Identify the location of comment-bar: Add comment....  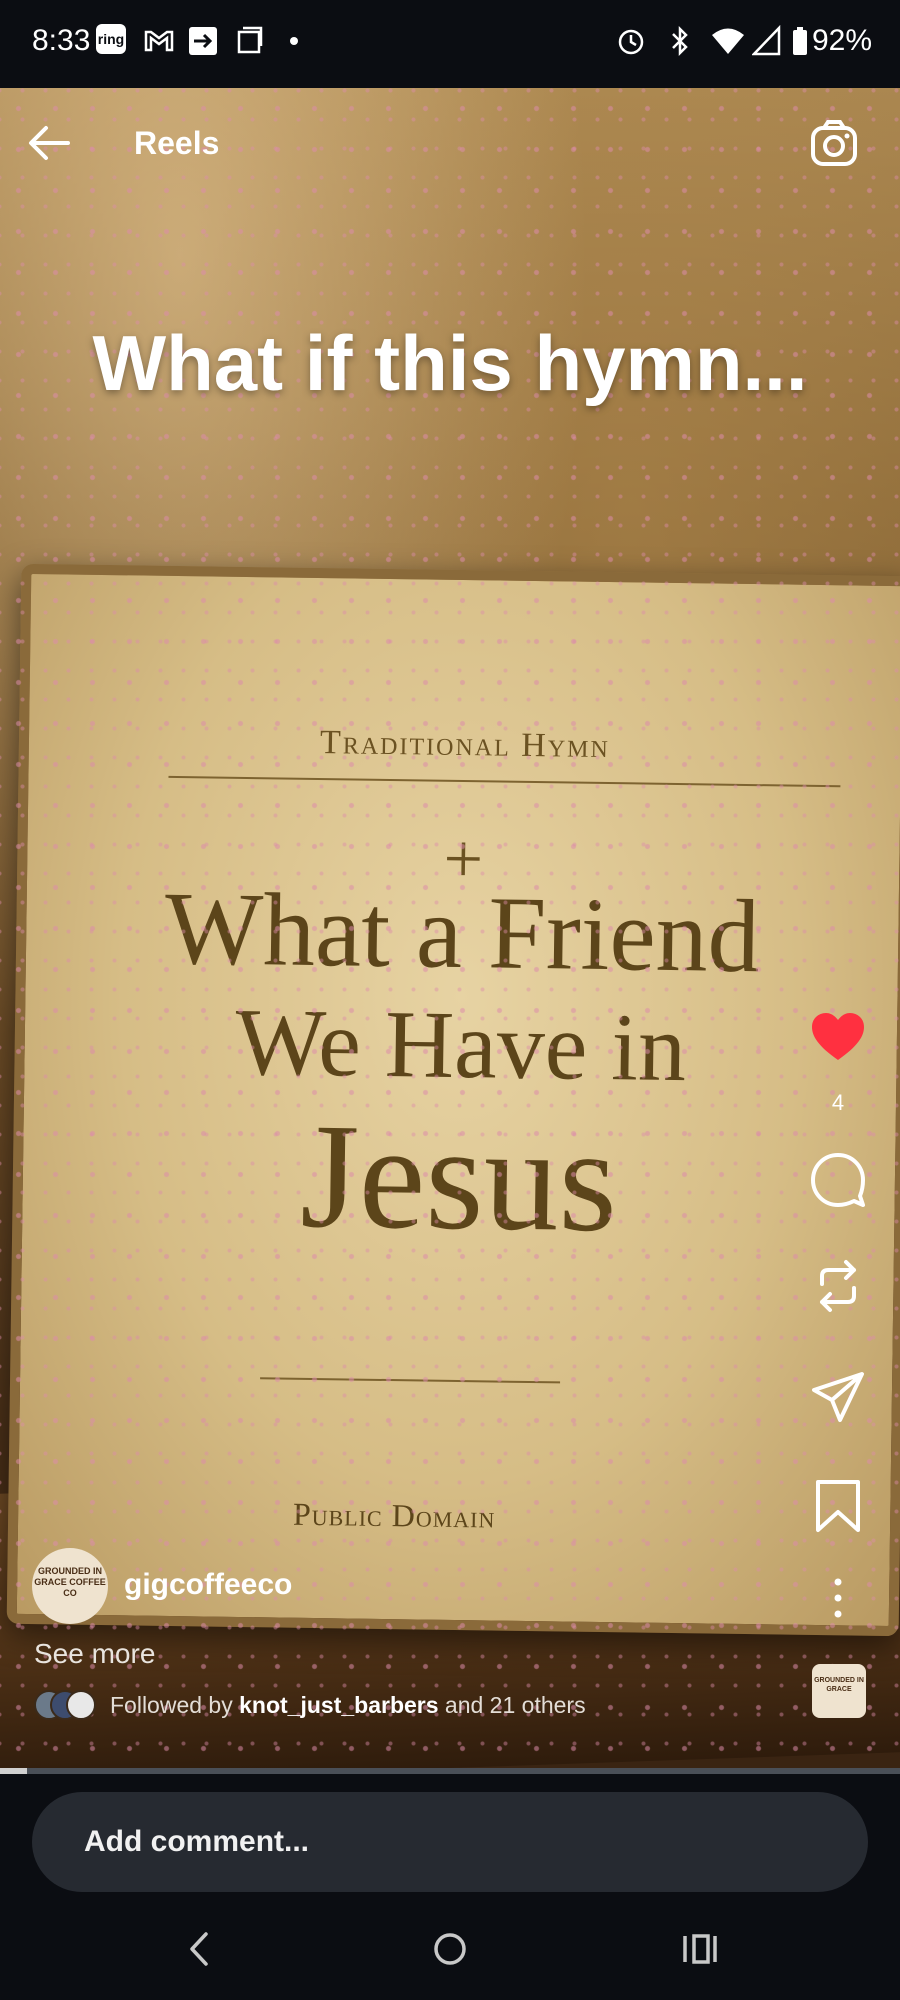
(450, 1834).